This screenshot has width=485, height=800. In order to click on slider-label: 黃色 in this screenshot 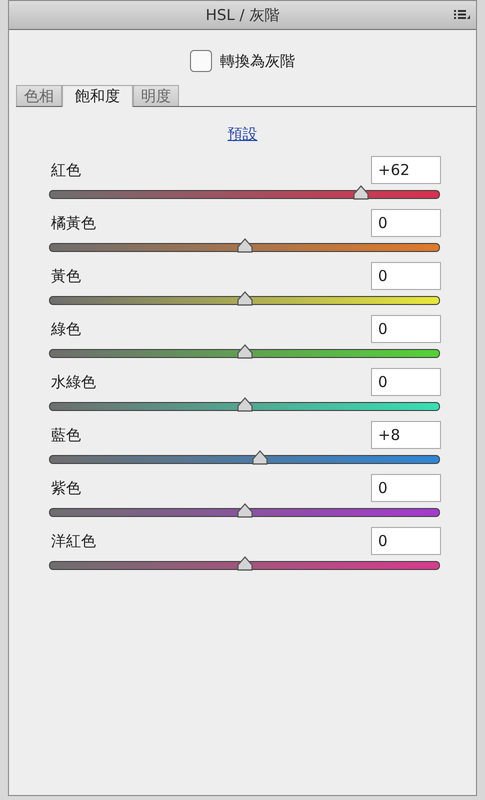, I will do `click(66, 276)`.